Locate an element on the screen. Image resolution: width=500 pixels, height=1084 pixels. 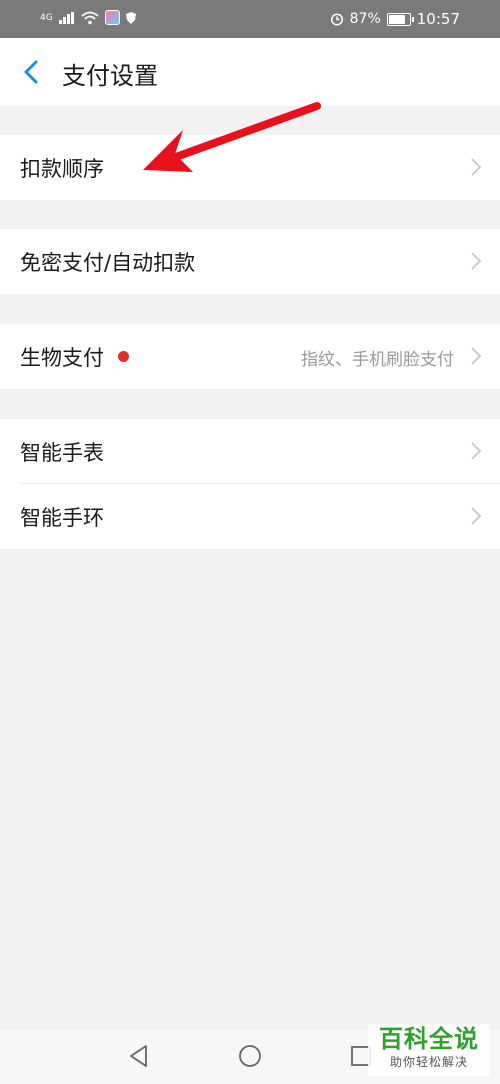
row-smart-watch: 智能手表 is located at coordinates (250, 451).